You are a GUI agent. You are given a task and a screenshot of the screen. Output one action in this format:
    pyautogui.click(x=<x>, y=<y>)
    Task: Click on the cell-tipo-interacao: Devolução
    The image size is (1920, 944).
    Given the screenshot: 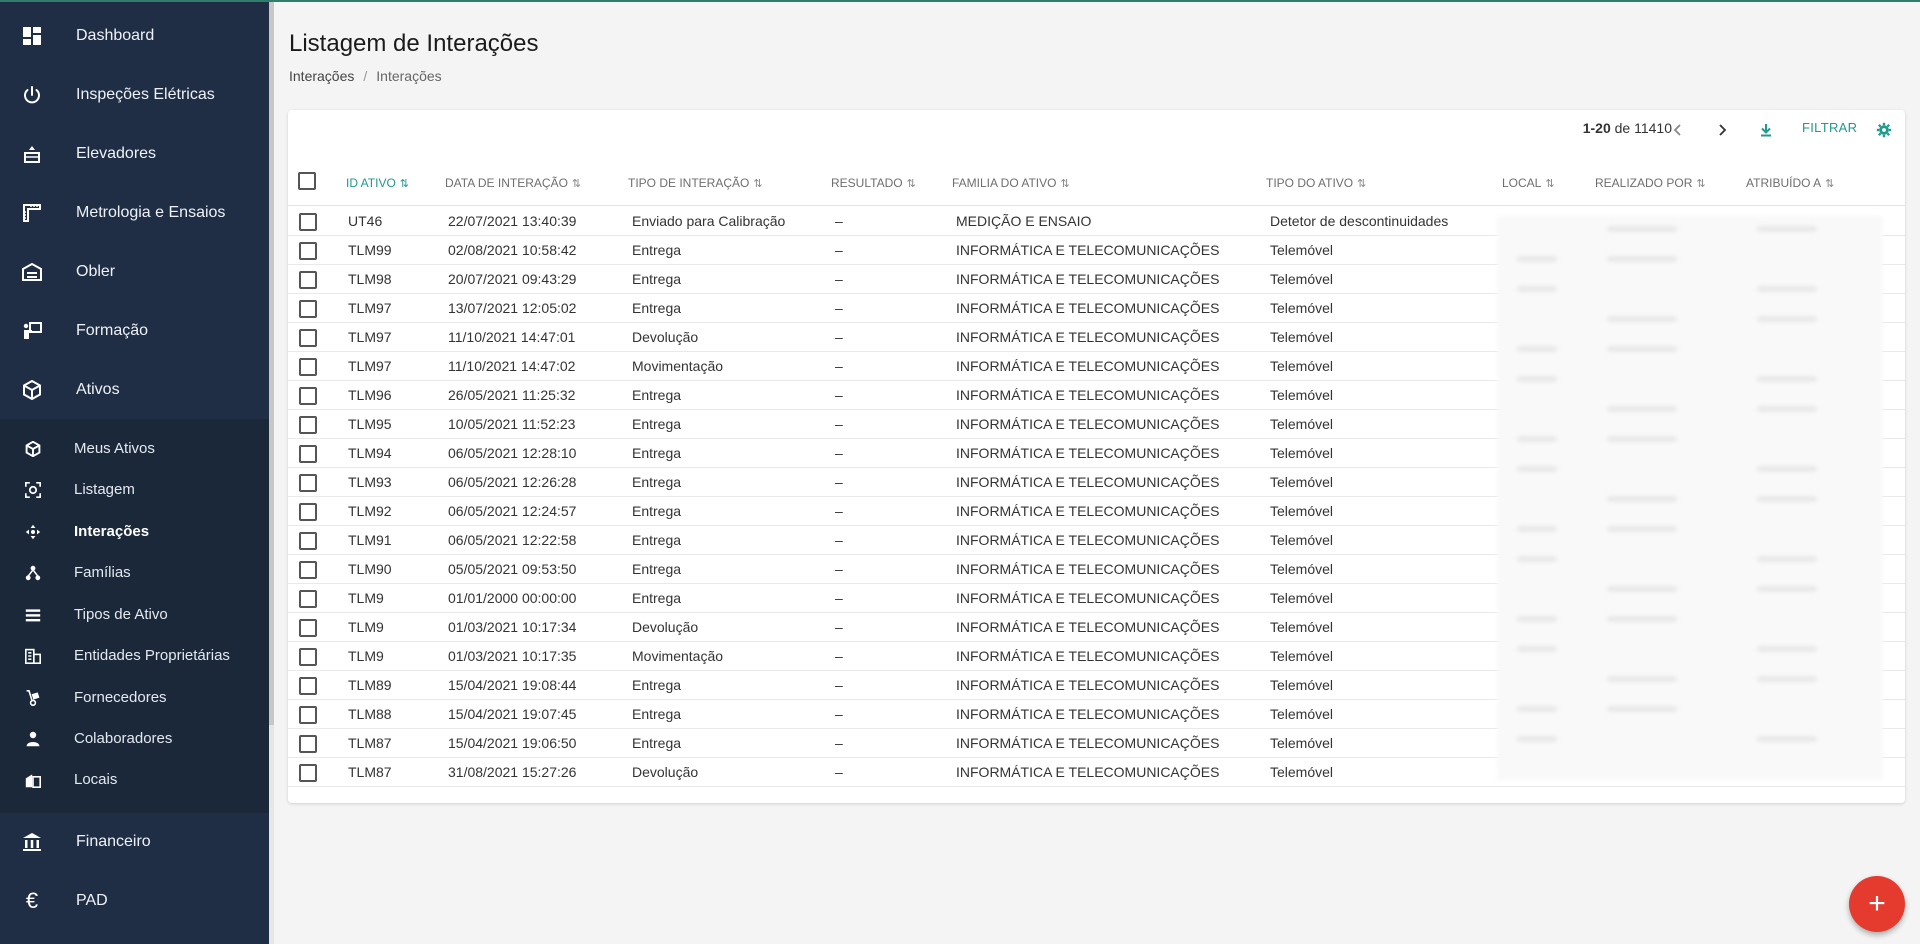 What is the action you would take?
    pyautogui.click(x=665, y=627)
    